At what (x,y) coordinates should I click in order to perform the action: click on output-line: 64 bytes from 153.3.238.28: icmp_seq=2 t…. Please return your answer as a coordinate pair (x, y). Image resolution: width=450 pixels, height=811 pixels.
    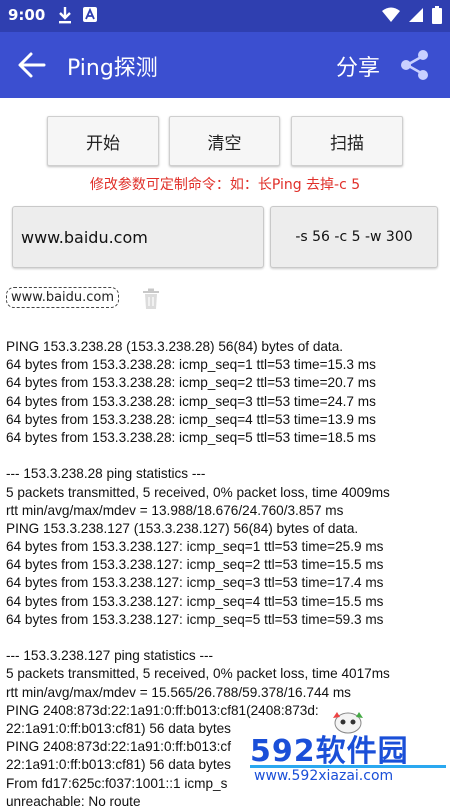
    Looking at the image, I should click on (191, 383).